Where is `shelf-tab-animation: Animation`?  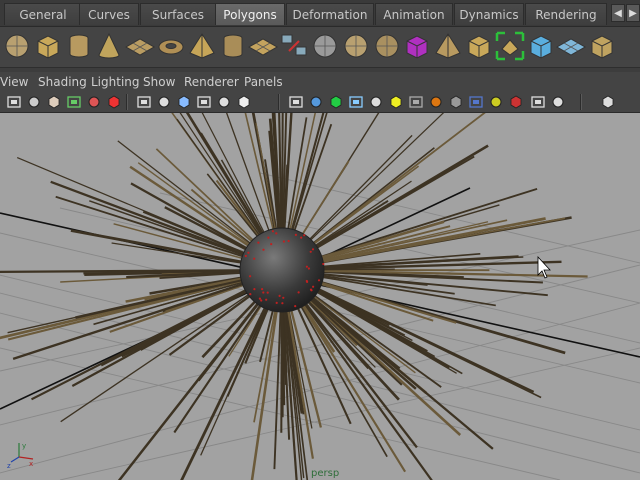 shelf-tab-animation: Animation is located at coordinates (414, 14).